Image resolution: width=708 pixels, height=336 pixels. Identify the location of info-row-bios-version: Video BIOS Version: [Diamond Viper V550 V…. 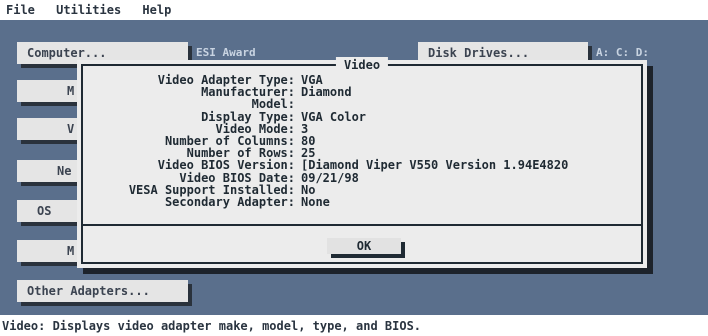
(362, 165).